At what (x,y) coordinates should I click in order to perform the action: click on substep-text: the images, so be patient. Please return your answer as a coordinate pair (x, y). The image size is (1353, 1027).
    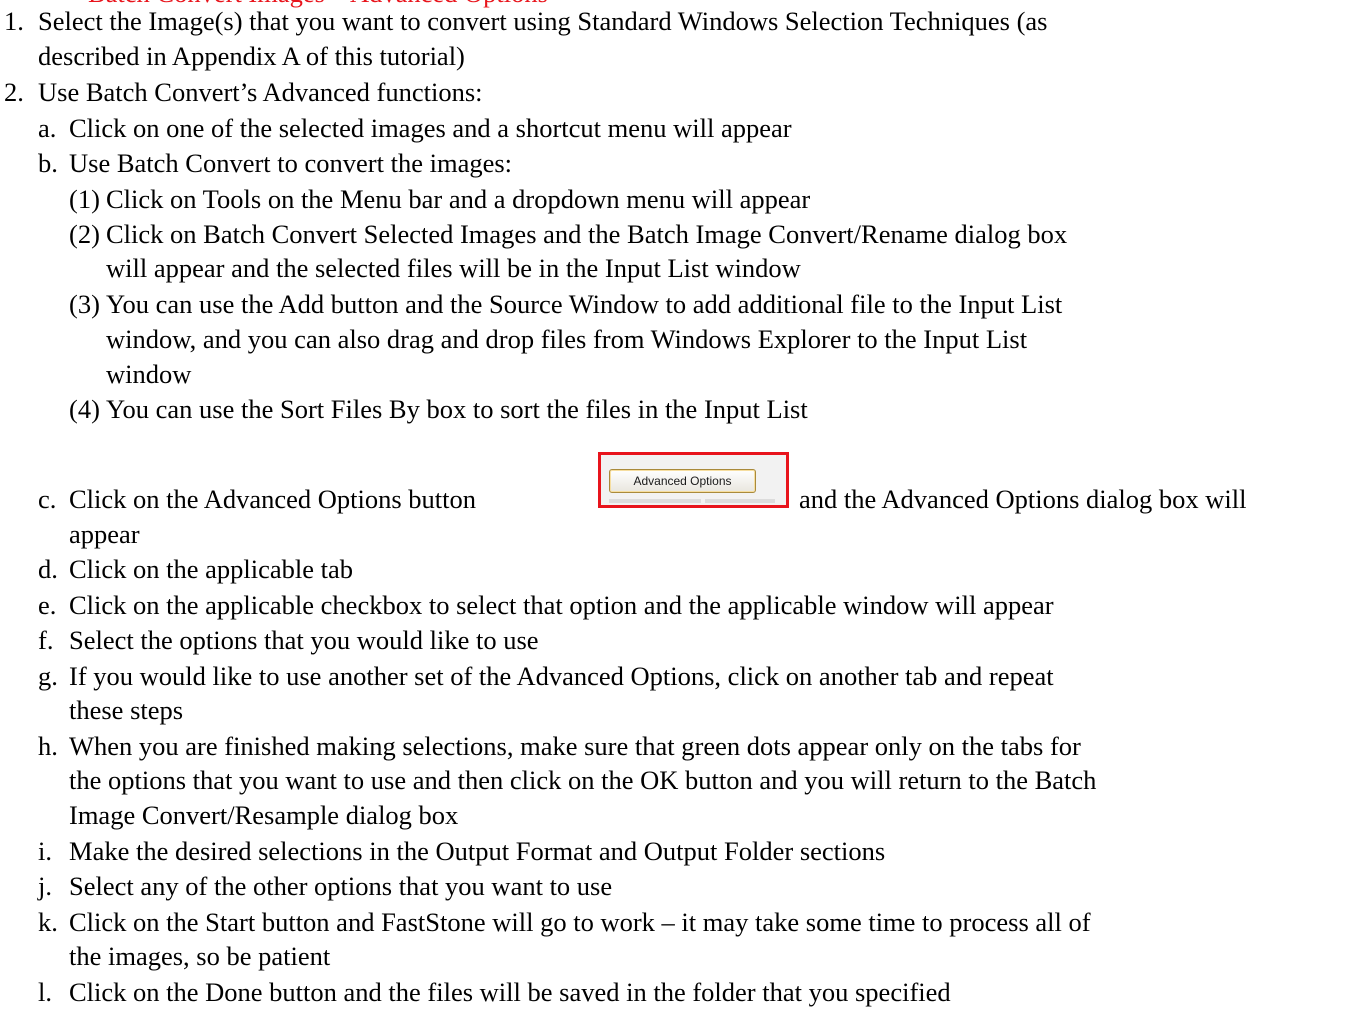
    Looking at the image, I should click on (200, 956).